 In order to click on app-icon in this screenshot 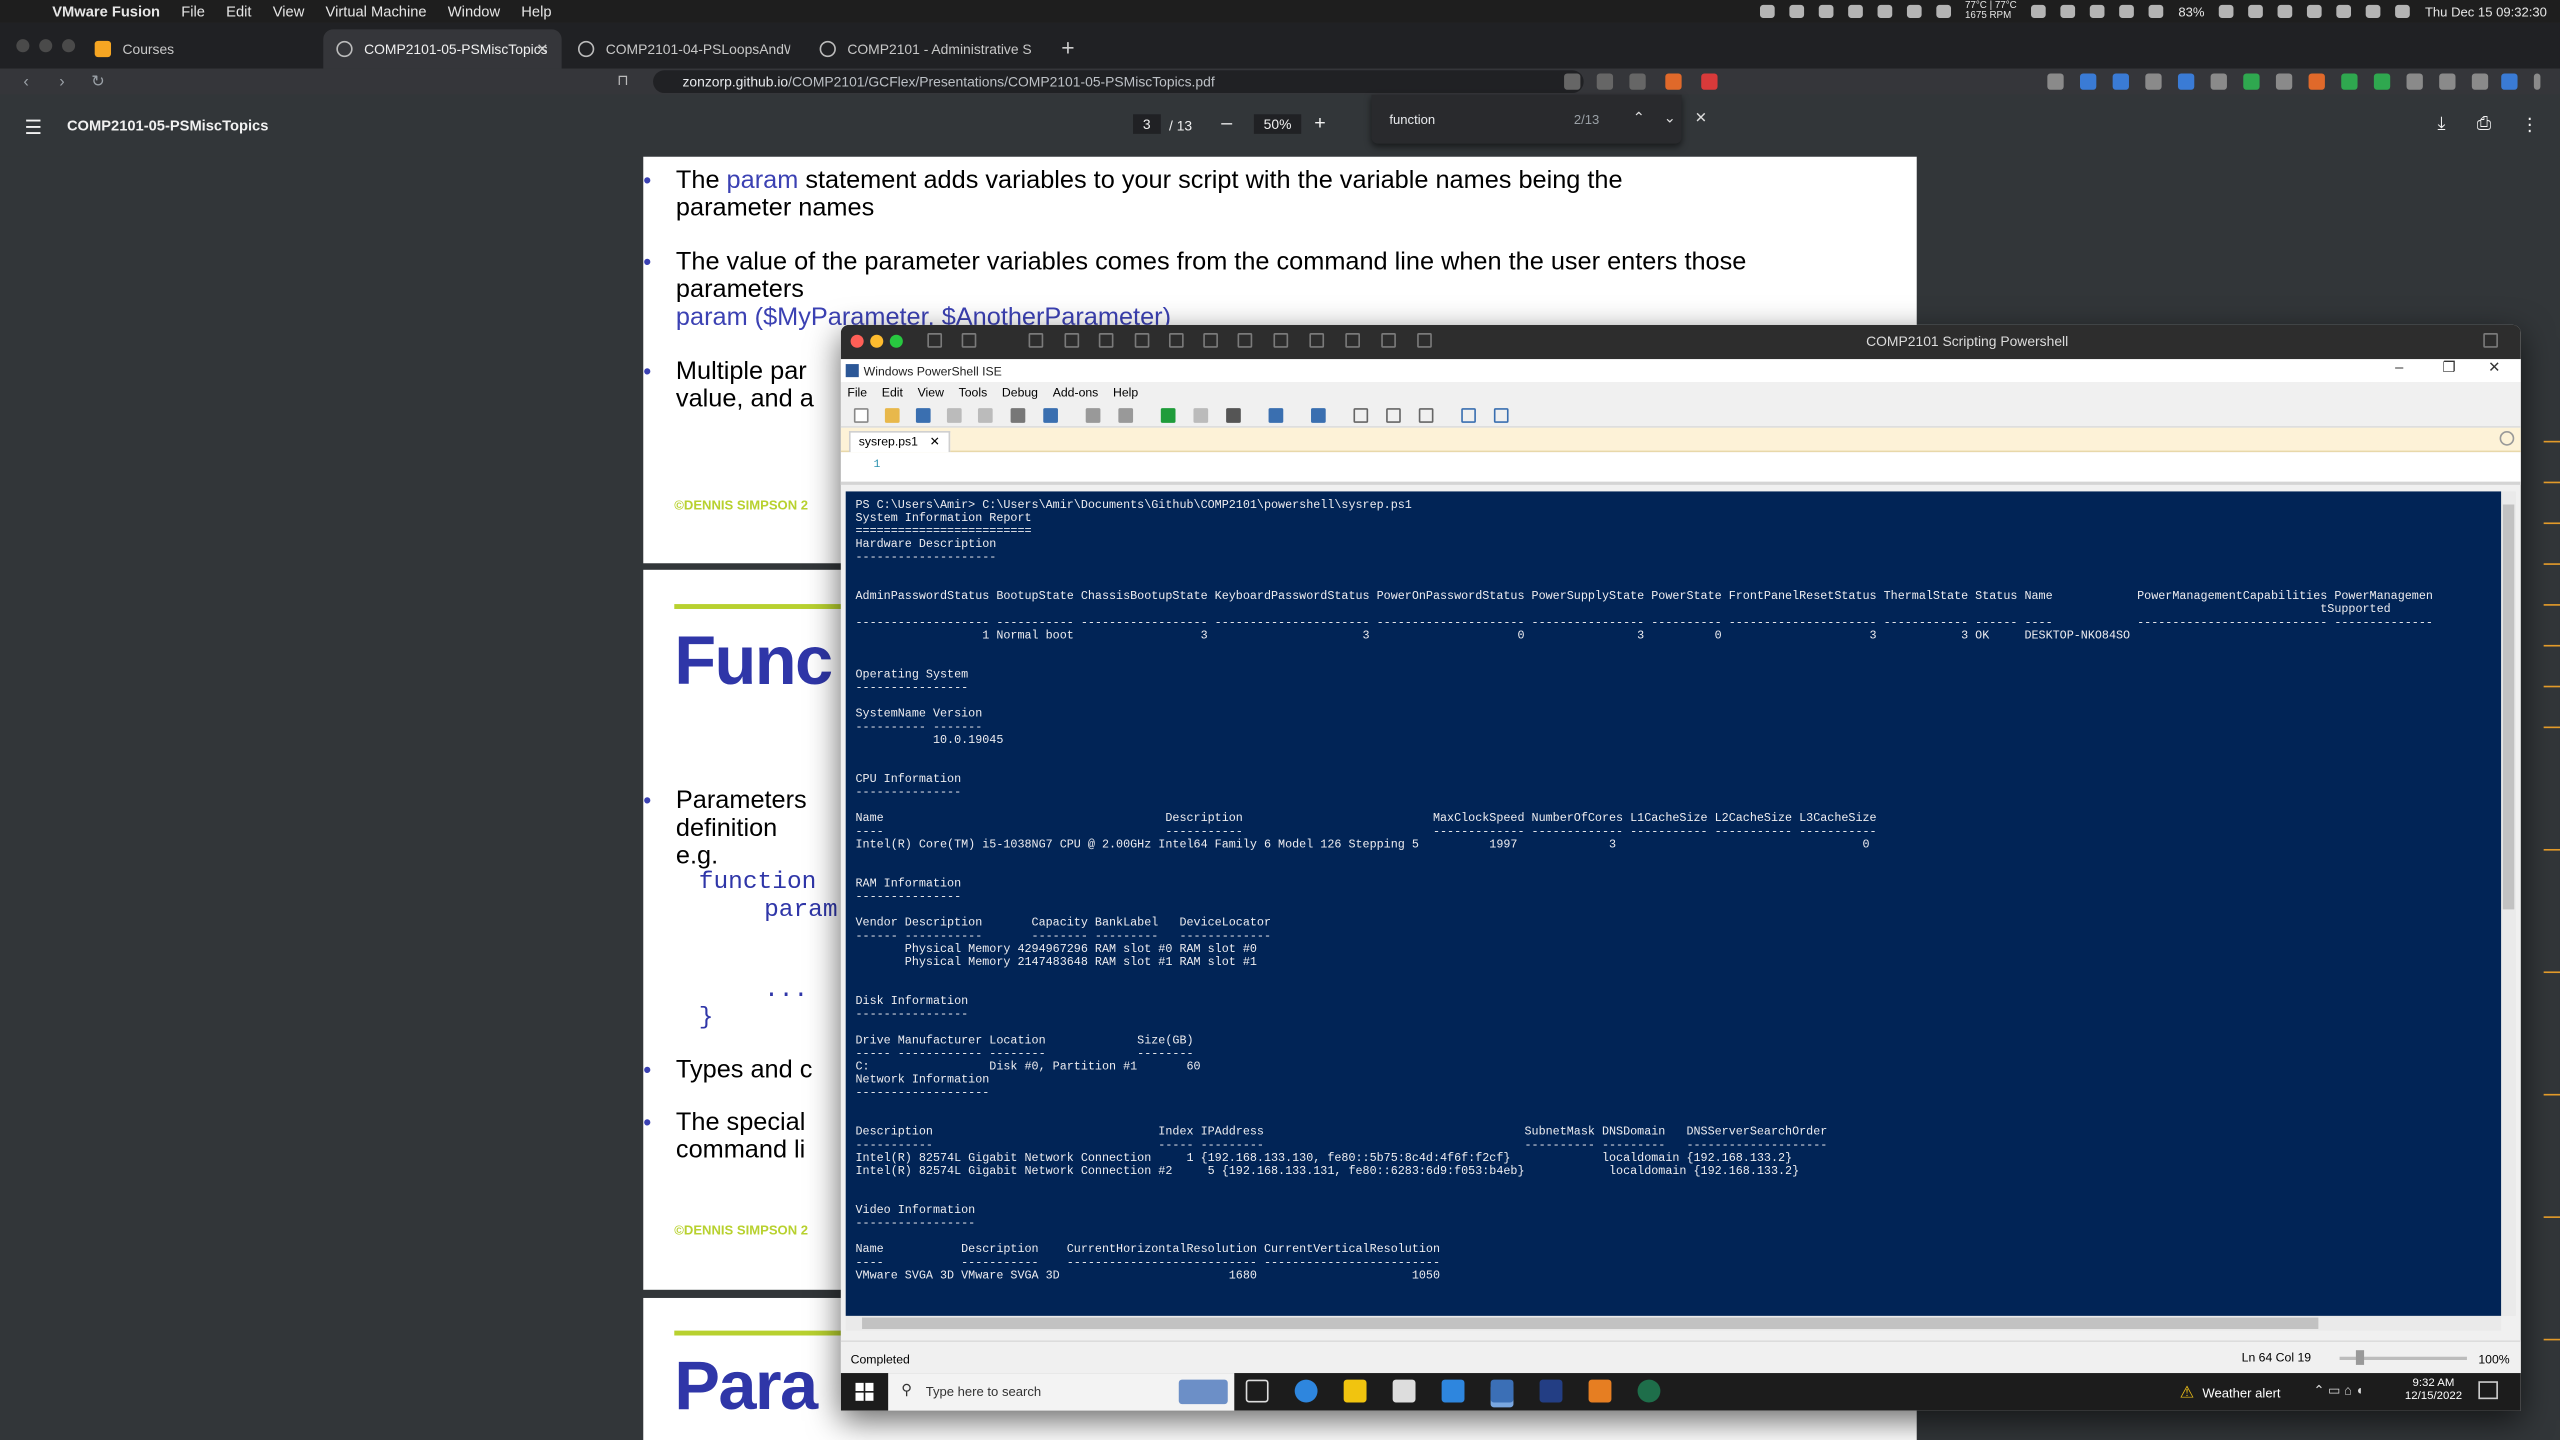, I will do `click(1649, 1391)`.